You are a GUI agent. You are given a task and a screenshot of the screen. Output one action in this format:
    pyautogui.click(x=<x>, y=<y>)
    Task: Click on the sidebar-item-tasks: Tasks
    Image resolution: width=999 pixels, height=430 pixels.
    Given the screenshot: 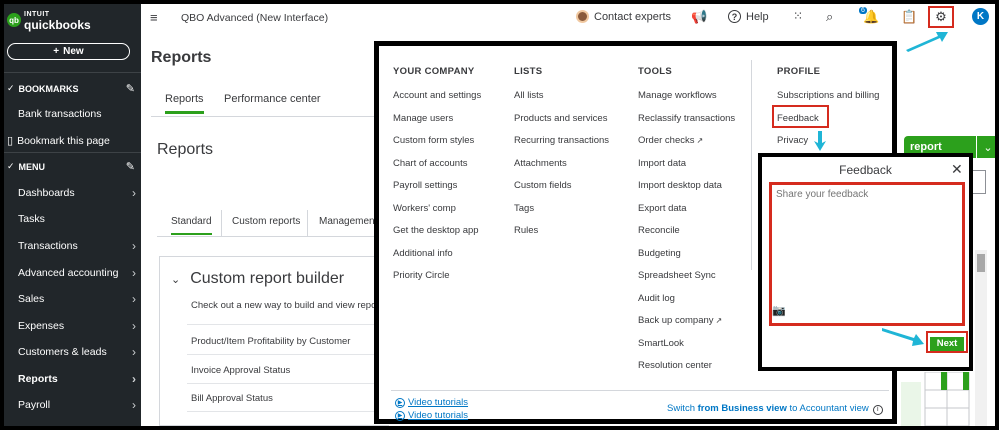 What is the action you would take?
    pyautogui.click(x=77, y=219)
    